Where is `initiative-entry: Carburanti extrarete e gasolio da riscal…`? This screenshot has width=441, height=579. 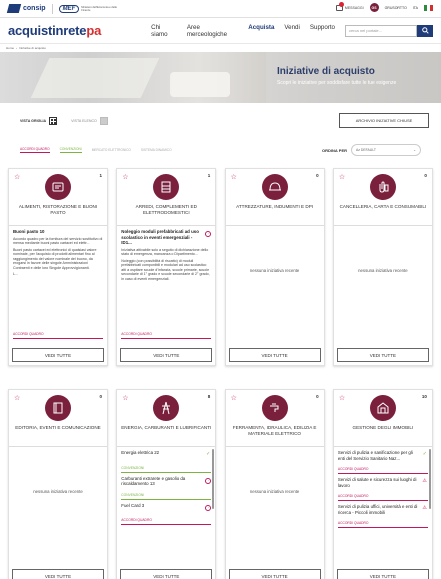
initiative-entry: Carburanti extrarete e gasolio da riscal… is located at coordinates (166, 486).